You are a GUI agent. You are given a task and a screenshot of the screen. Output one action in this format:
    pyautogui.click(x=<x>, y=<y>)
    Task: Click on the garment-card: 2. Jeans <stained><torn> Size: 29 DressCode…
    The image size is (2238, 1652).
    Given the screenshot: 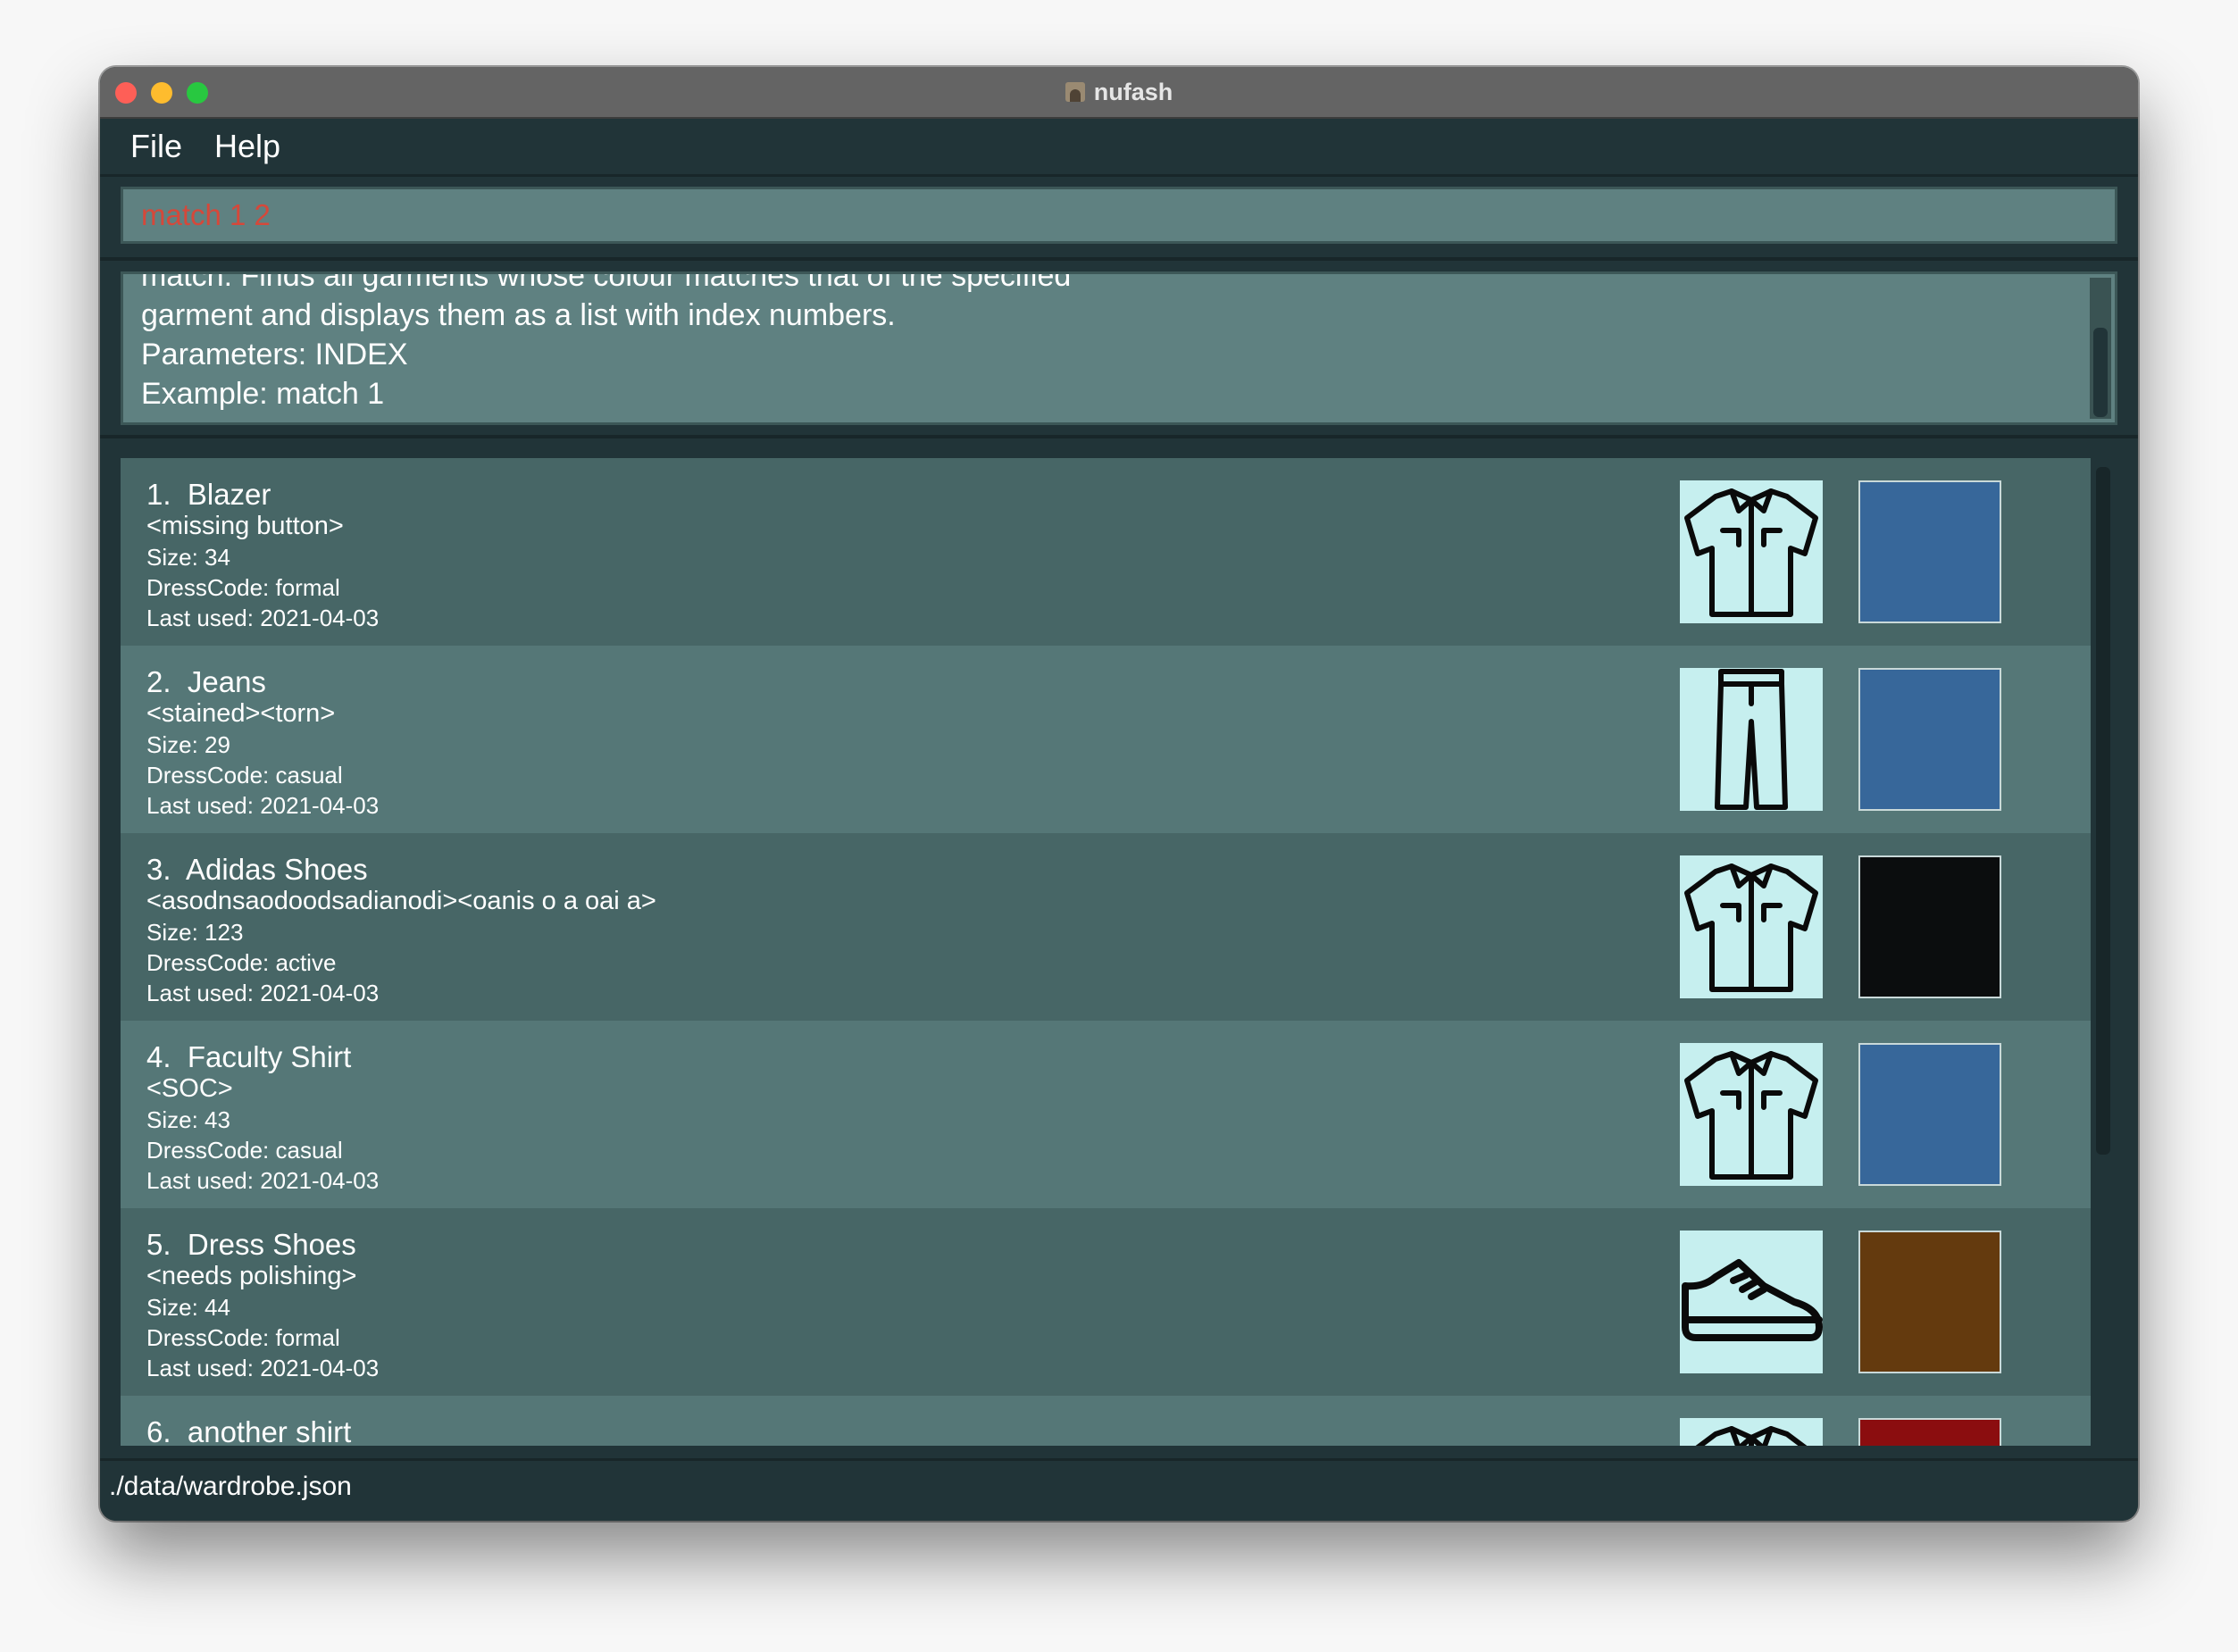 What is the action you would take?
    pyautogui.click(x=1106, y=739)
    